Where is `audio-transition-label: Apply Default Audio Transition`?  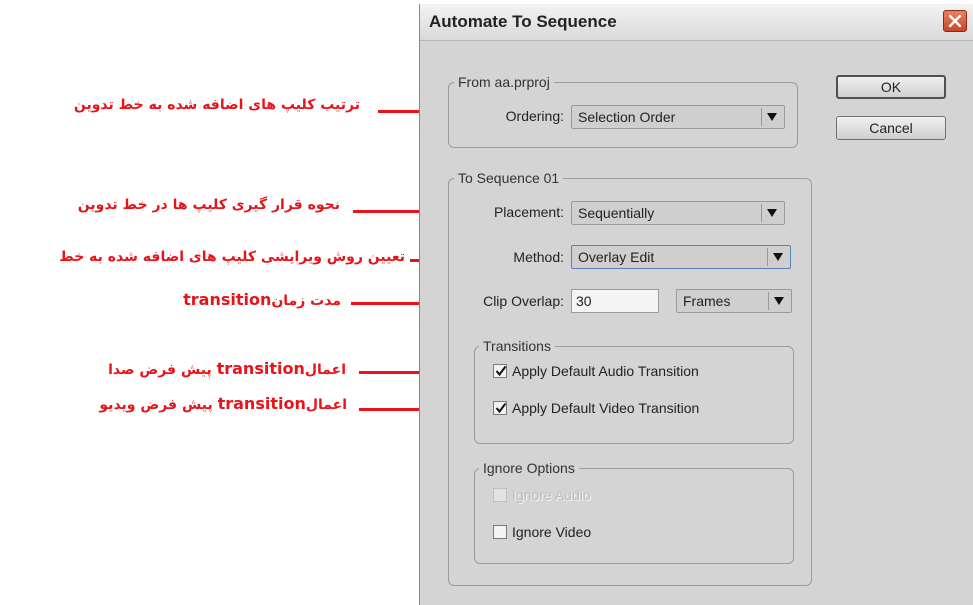
audio-transition-label: Apply Default Audio Transition is located at coordinates (605, 371).